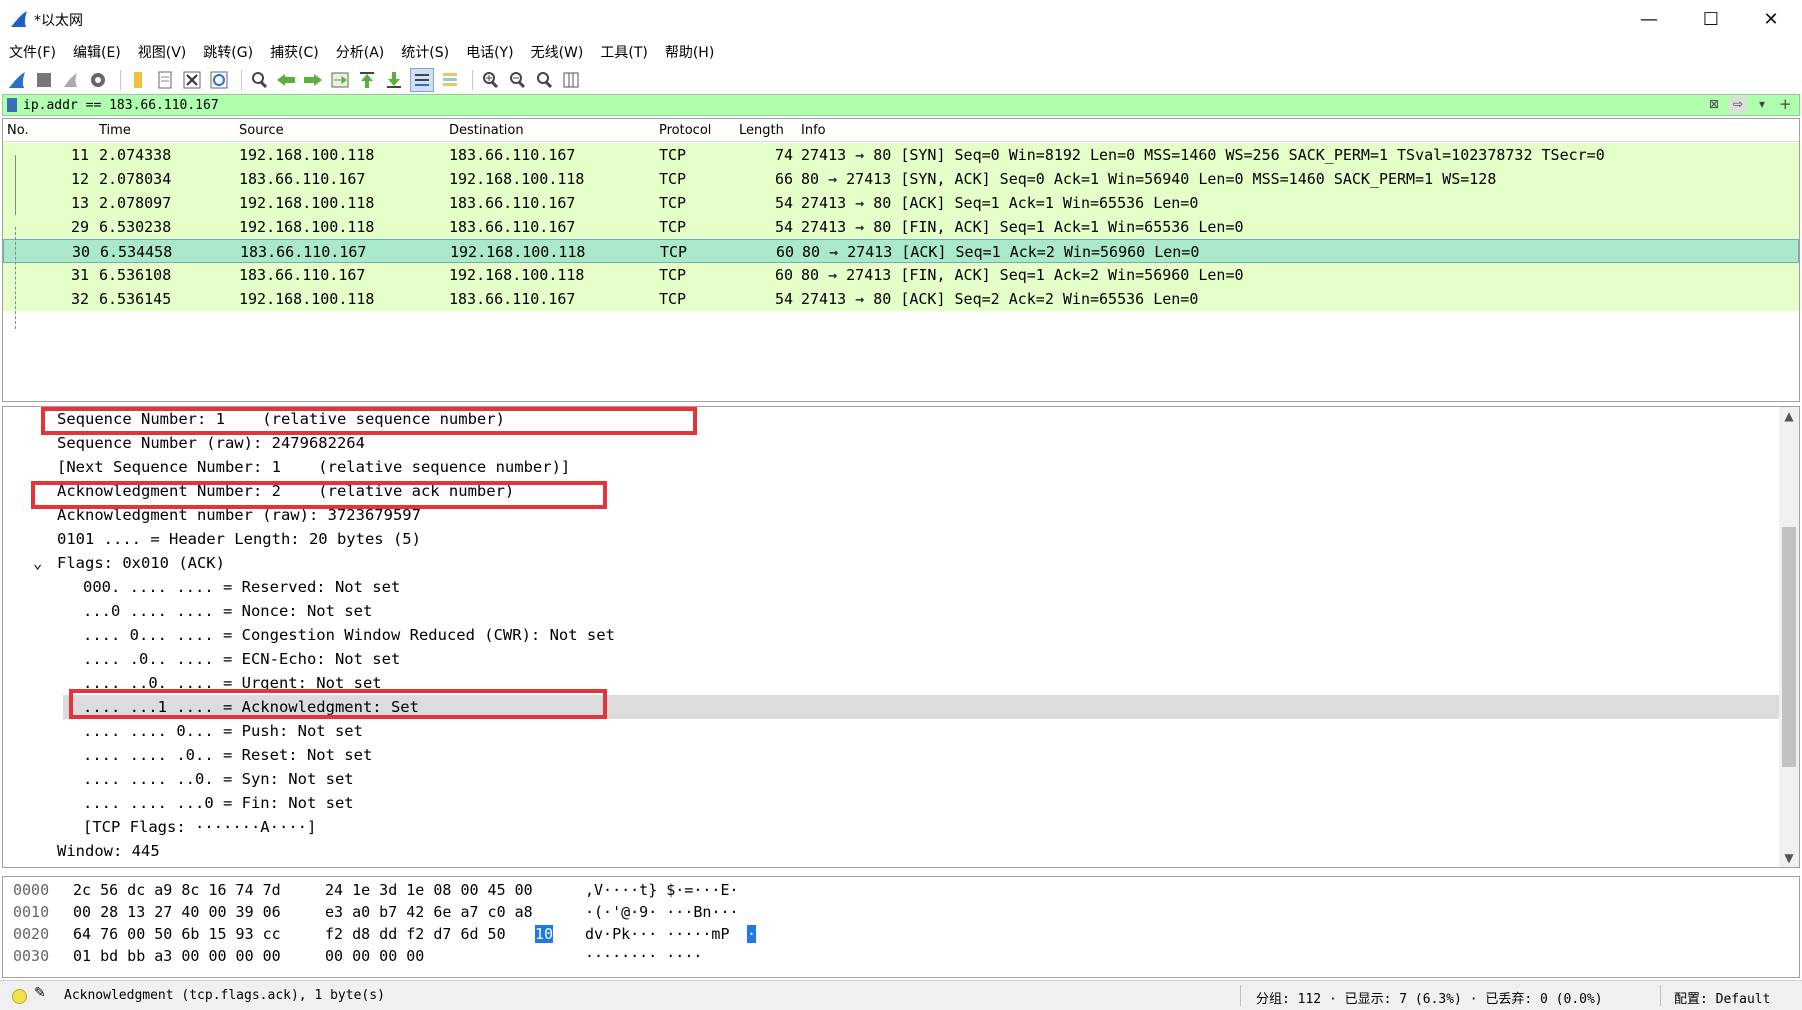 This screenshot has width=1802, height=1010. Describe the element at coordinates (115, 130) in the screenshot. I see `col-time: Time` at that location.